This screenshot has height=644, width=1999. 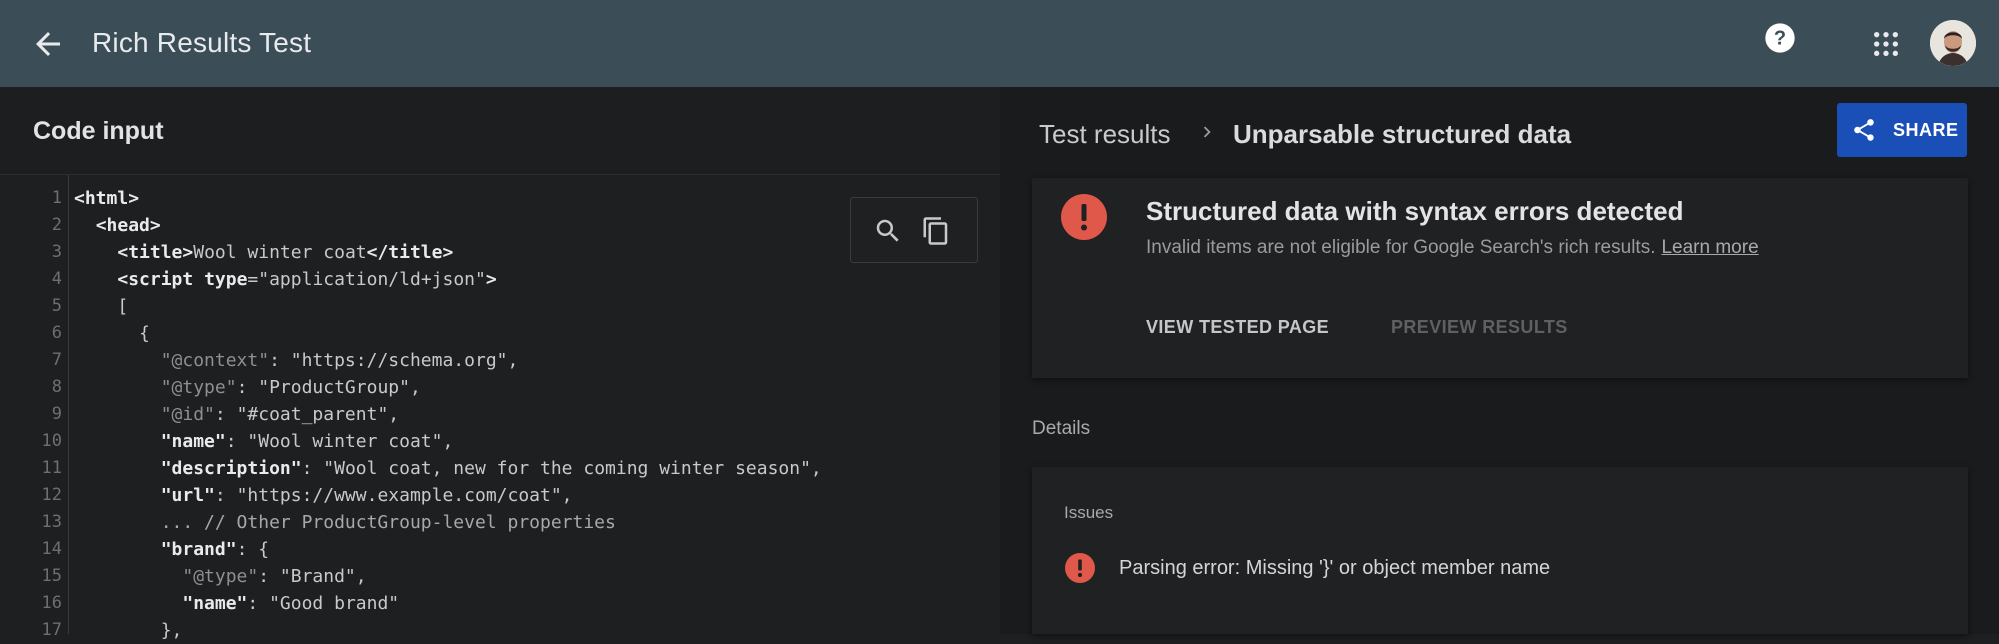 What do you see at coordinates (98, 131) in the screenshot?
I see `code-input-title: Code input` at bounding box center [98, 131].